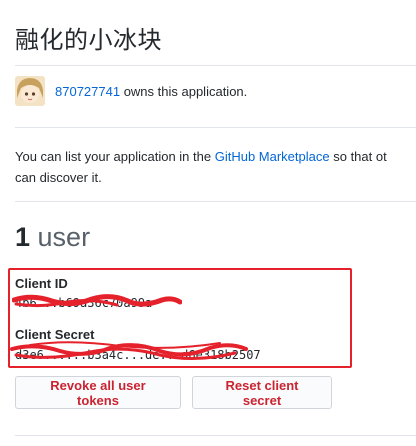  Describe the element at coordinates (272, 156) in the screenshot. I see `marketplace-link: GitHub Marketplace` at that location.